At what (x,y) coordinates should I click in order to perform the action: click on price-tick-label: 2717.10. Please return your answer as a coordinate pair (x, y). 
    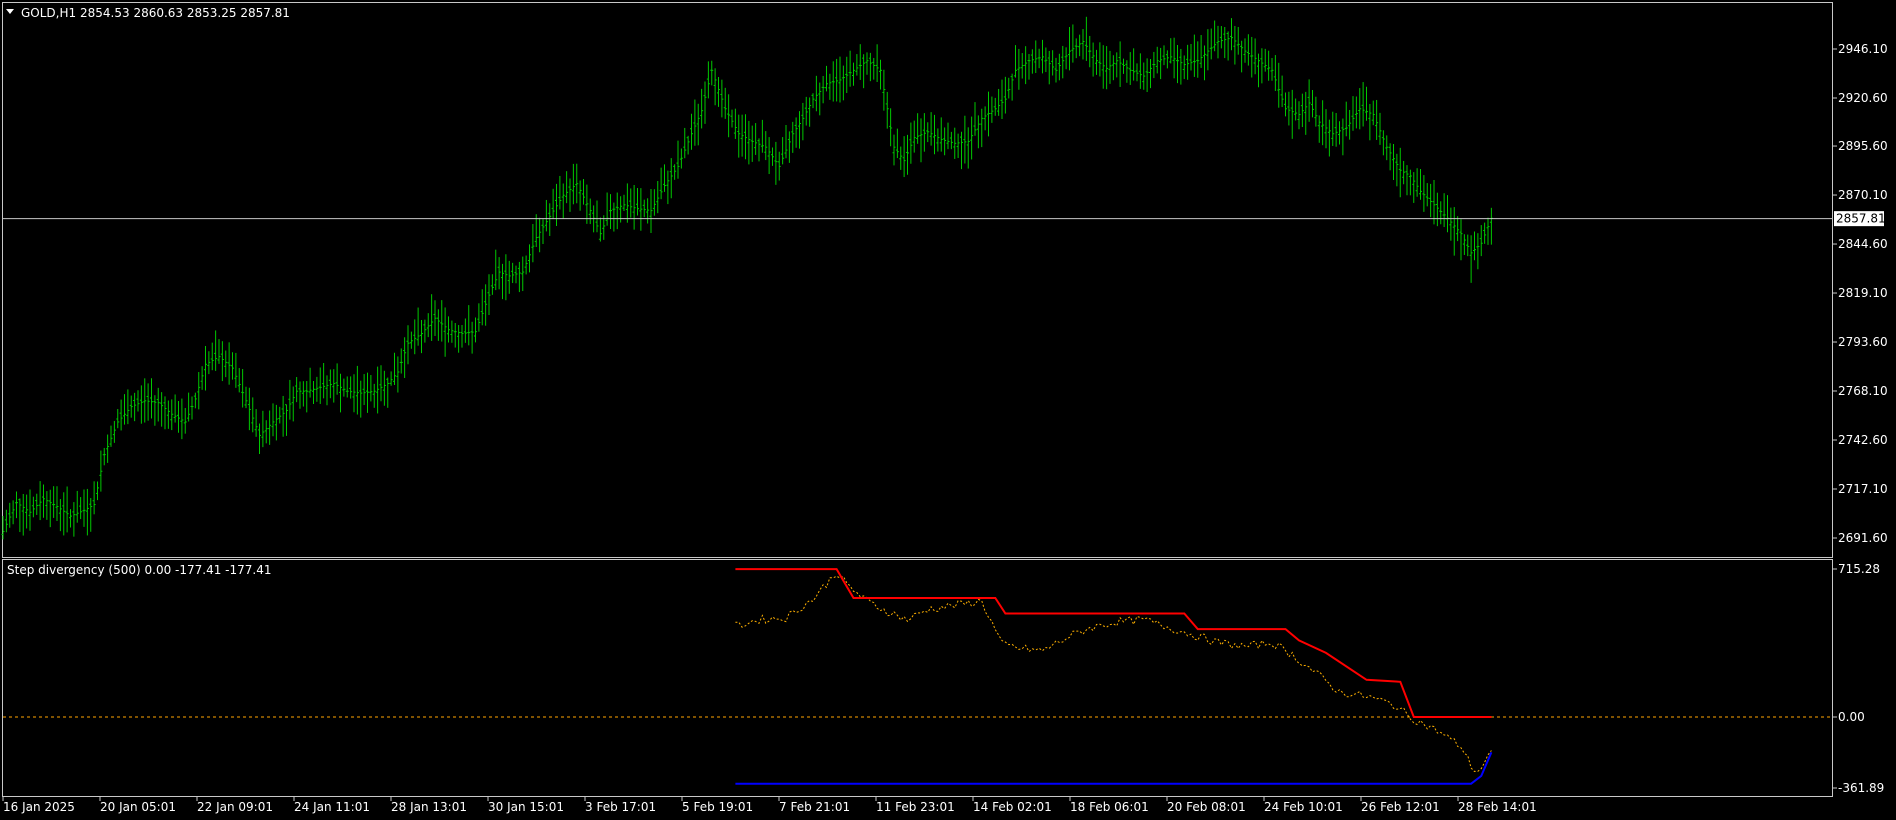
    Looking at the image, I should click on (1863, 489).